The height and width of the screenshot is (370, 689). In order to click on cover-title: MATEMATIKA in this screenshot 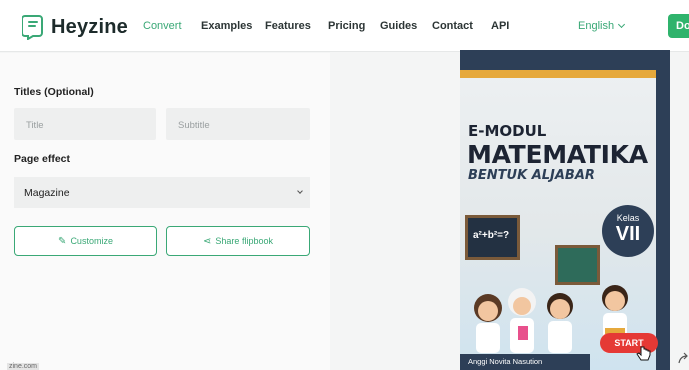, I will do `click(557, 154)`.